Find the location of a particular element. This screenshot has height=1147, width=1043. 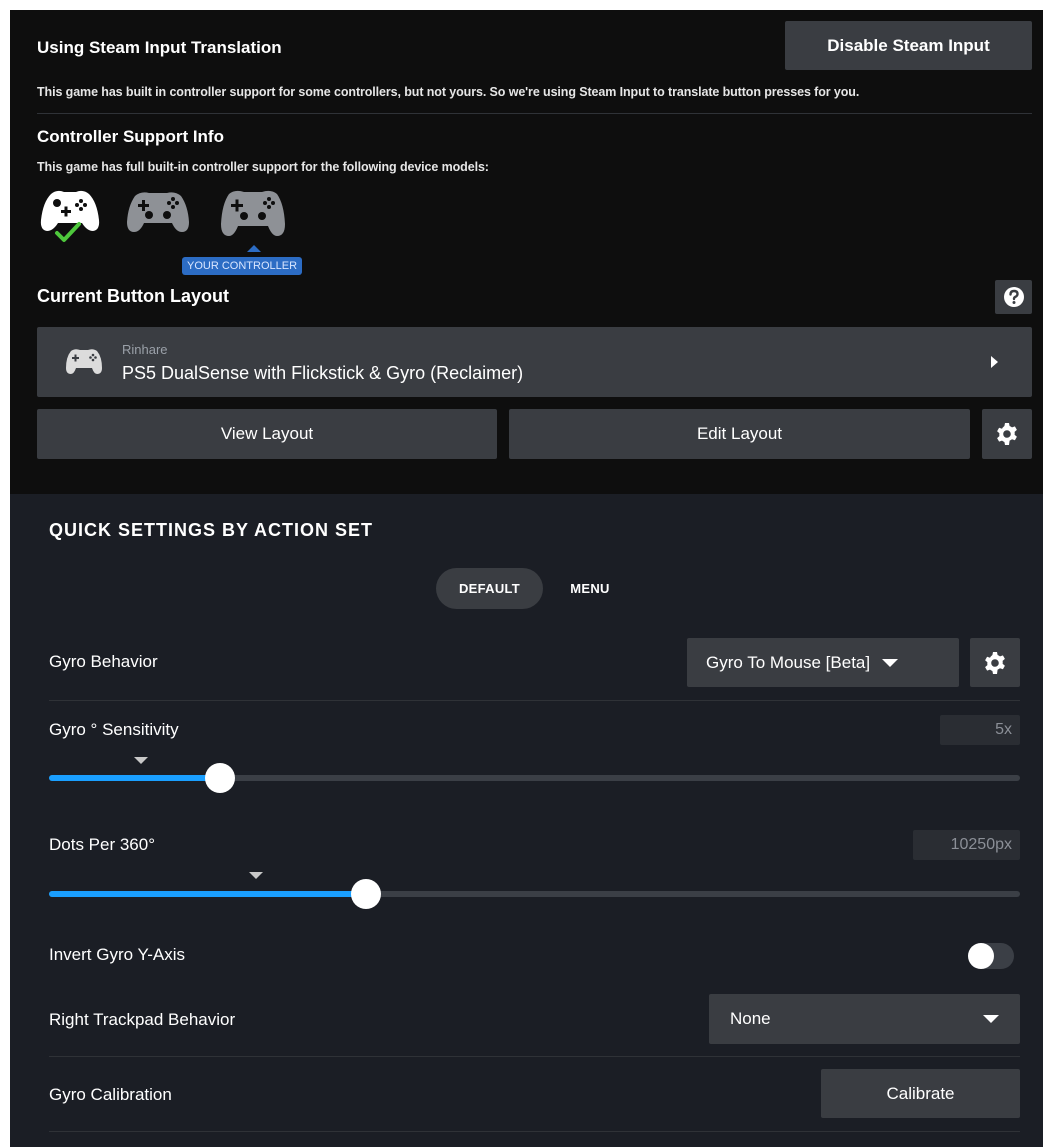

dots-per-360-slider is located at coordinates (534, 894).